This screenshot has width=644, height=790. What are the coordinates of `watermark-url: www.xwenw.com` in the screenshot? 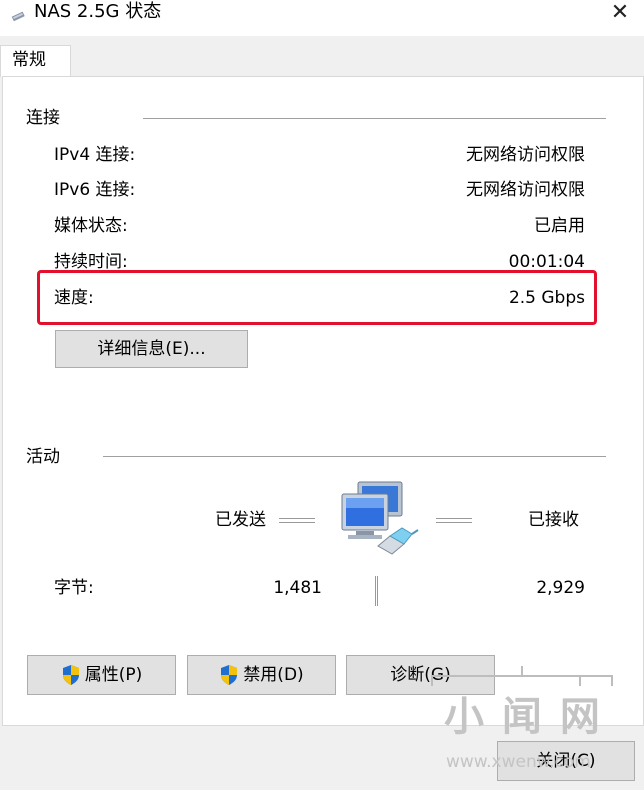 It's located at (518, 762).